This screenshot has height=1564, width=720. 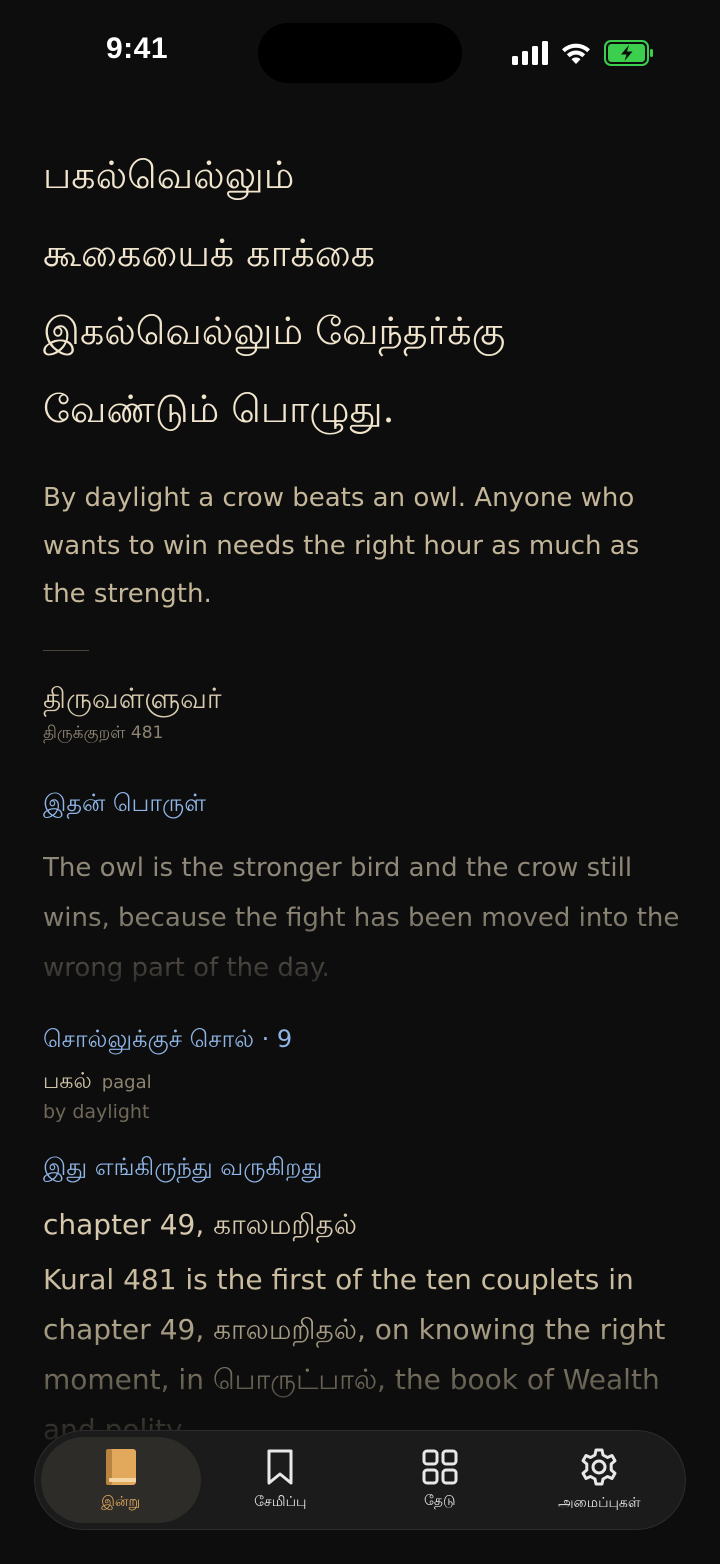 I want to click on tab-saved: சேமிப்பு, so click(x=281, y=1480).